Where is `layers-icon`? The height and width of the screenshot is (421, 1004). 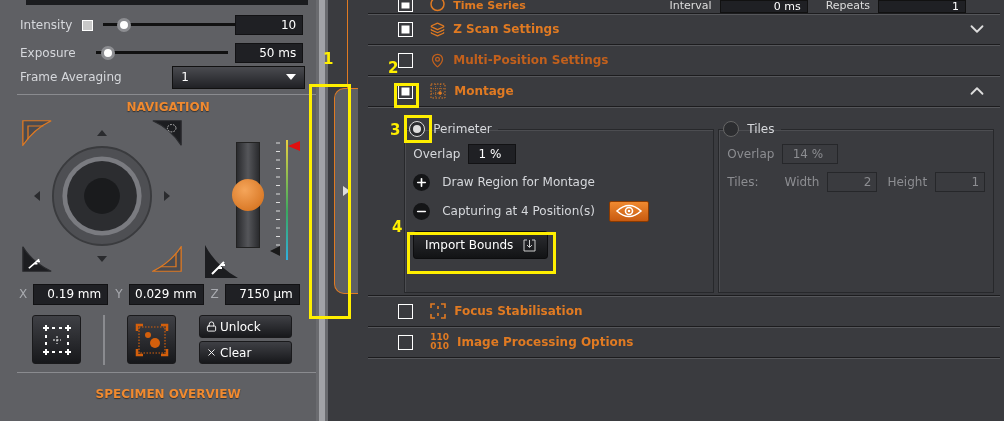 layers-icon is located at coordinates (438, 29).